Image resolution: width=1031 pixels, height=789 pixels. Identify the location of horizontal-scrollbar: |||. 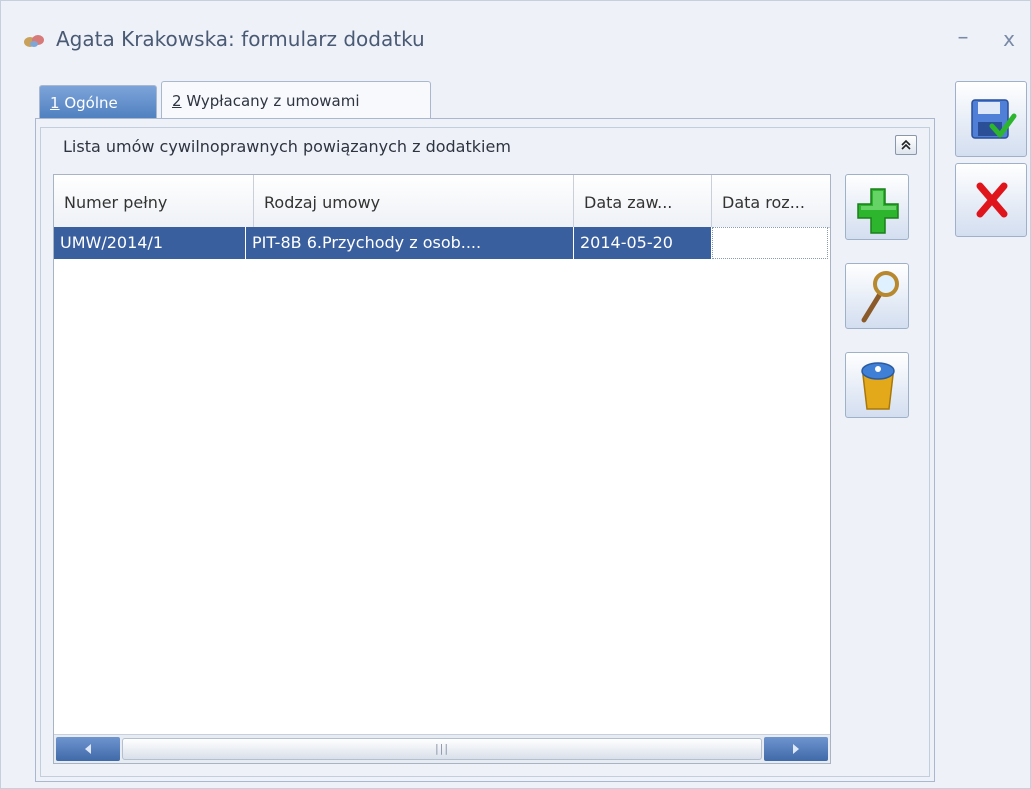
(442, 748).